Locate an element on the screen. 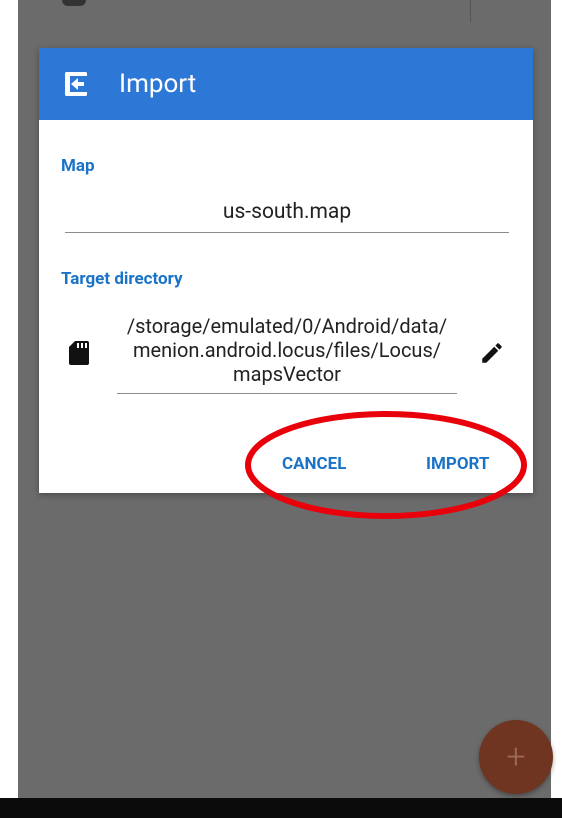  map-label: Map is located at coordinates (78, 166).